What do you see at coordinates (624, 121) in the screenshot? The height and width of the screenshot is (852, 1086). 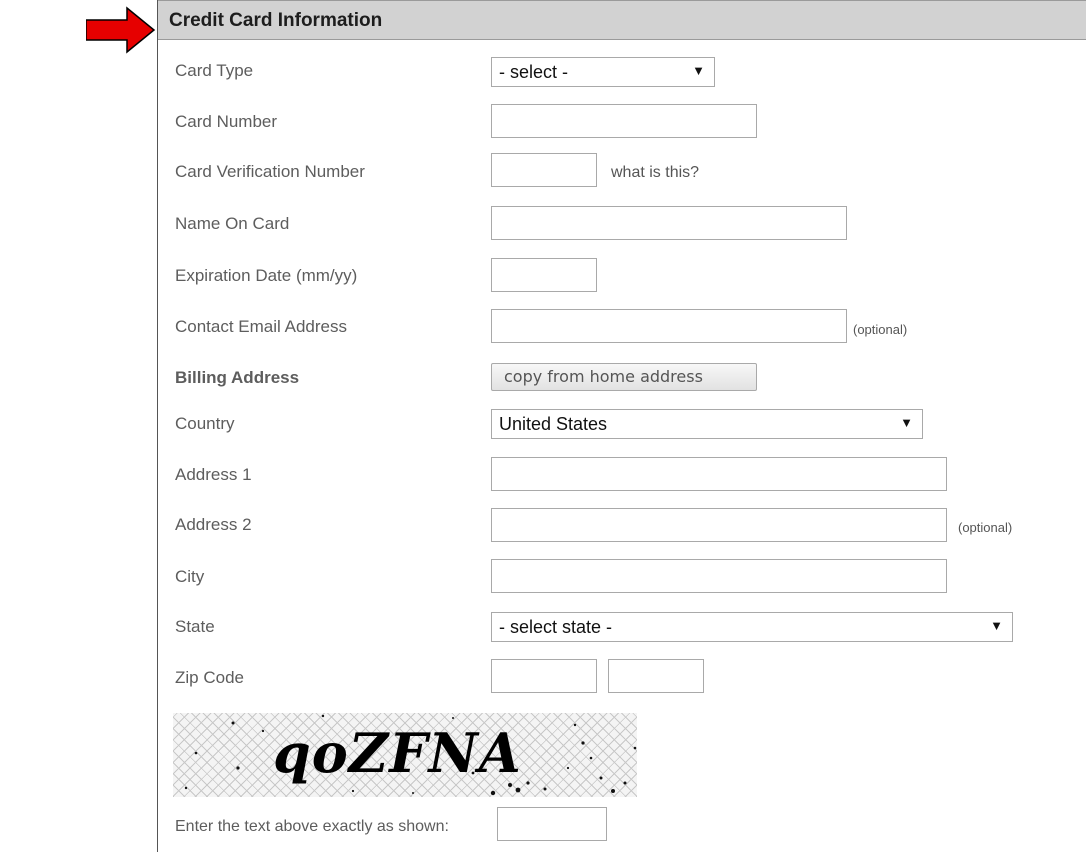 I see `card-number-input` at bounding box center [624, 121].